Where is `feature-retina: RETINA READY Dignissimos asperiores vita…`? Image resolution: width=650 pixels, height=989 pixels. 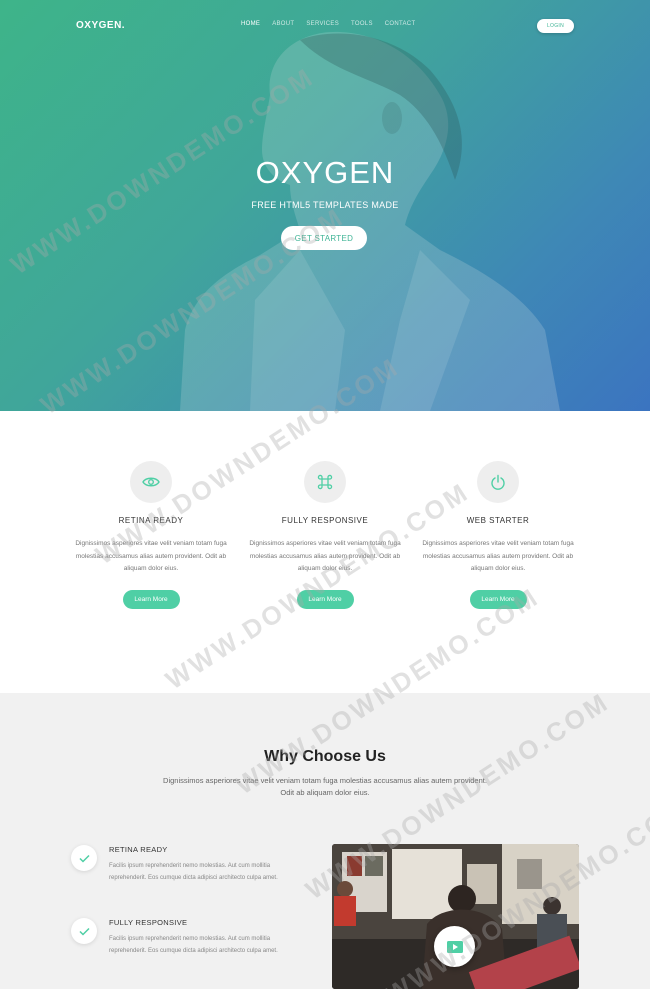
feature-retina: RETINA READY Dignissimos asperiores vita… is located at coordinates (151, 535).